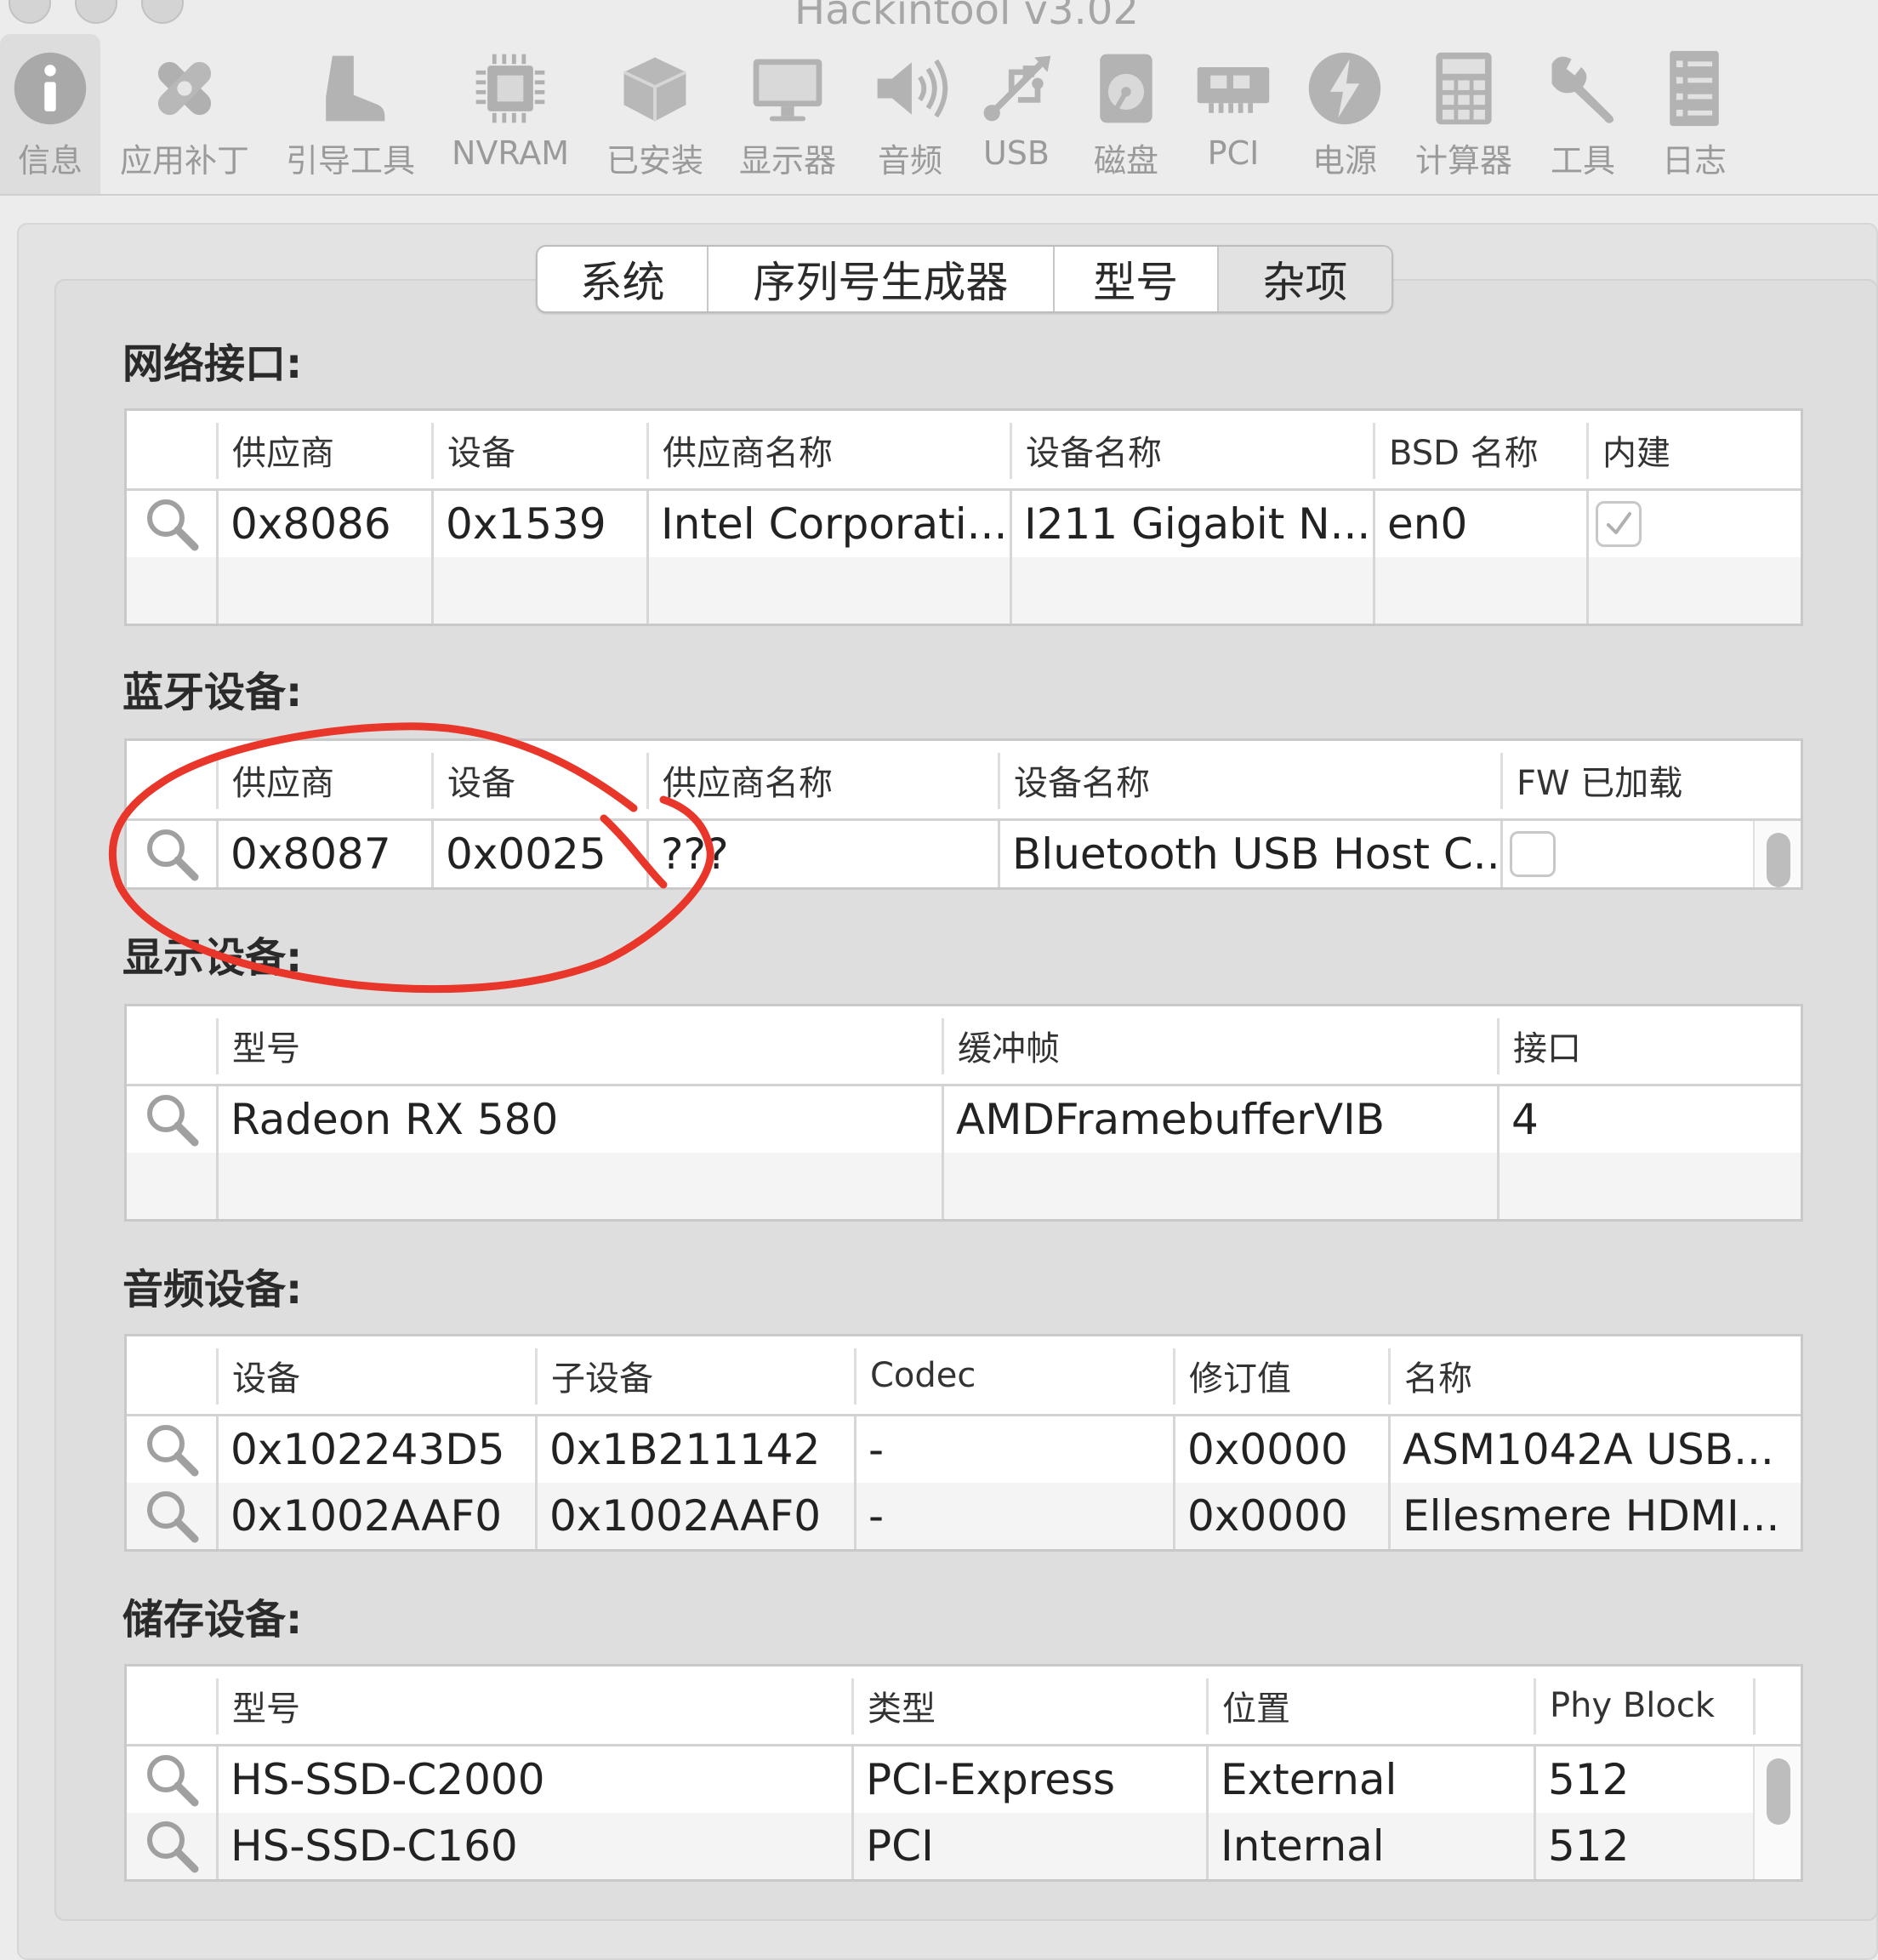 Image resolution: width=1878 pixels, height=1960 pixels. What do you see at coordinates (964, 1846) in the screenshot?
I see `table-row: HS-SSD-C160 PCI Internal 512` at bounding box center [964, 1846].